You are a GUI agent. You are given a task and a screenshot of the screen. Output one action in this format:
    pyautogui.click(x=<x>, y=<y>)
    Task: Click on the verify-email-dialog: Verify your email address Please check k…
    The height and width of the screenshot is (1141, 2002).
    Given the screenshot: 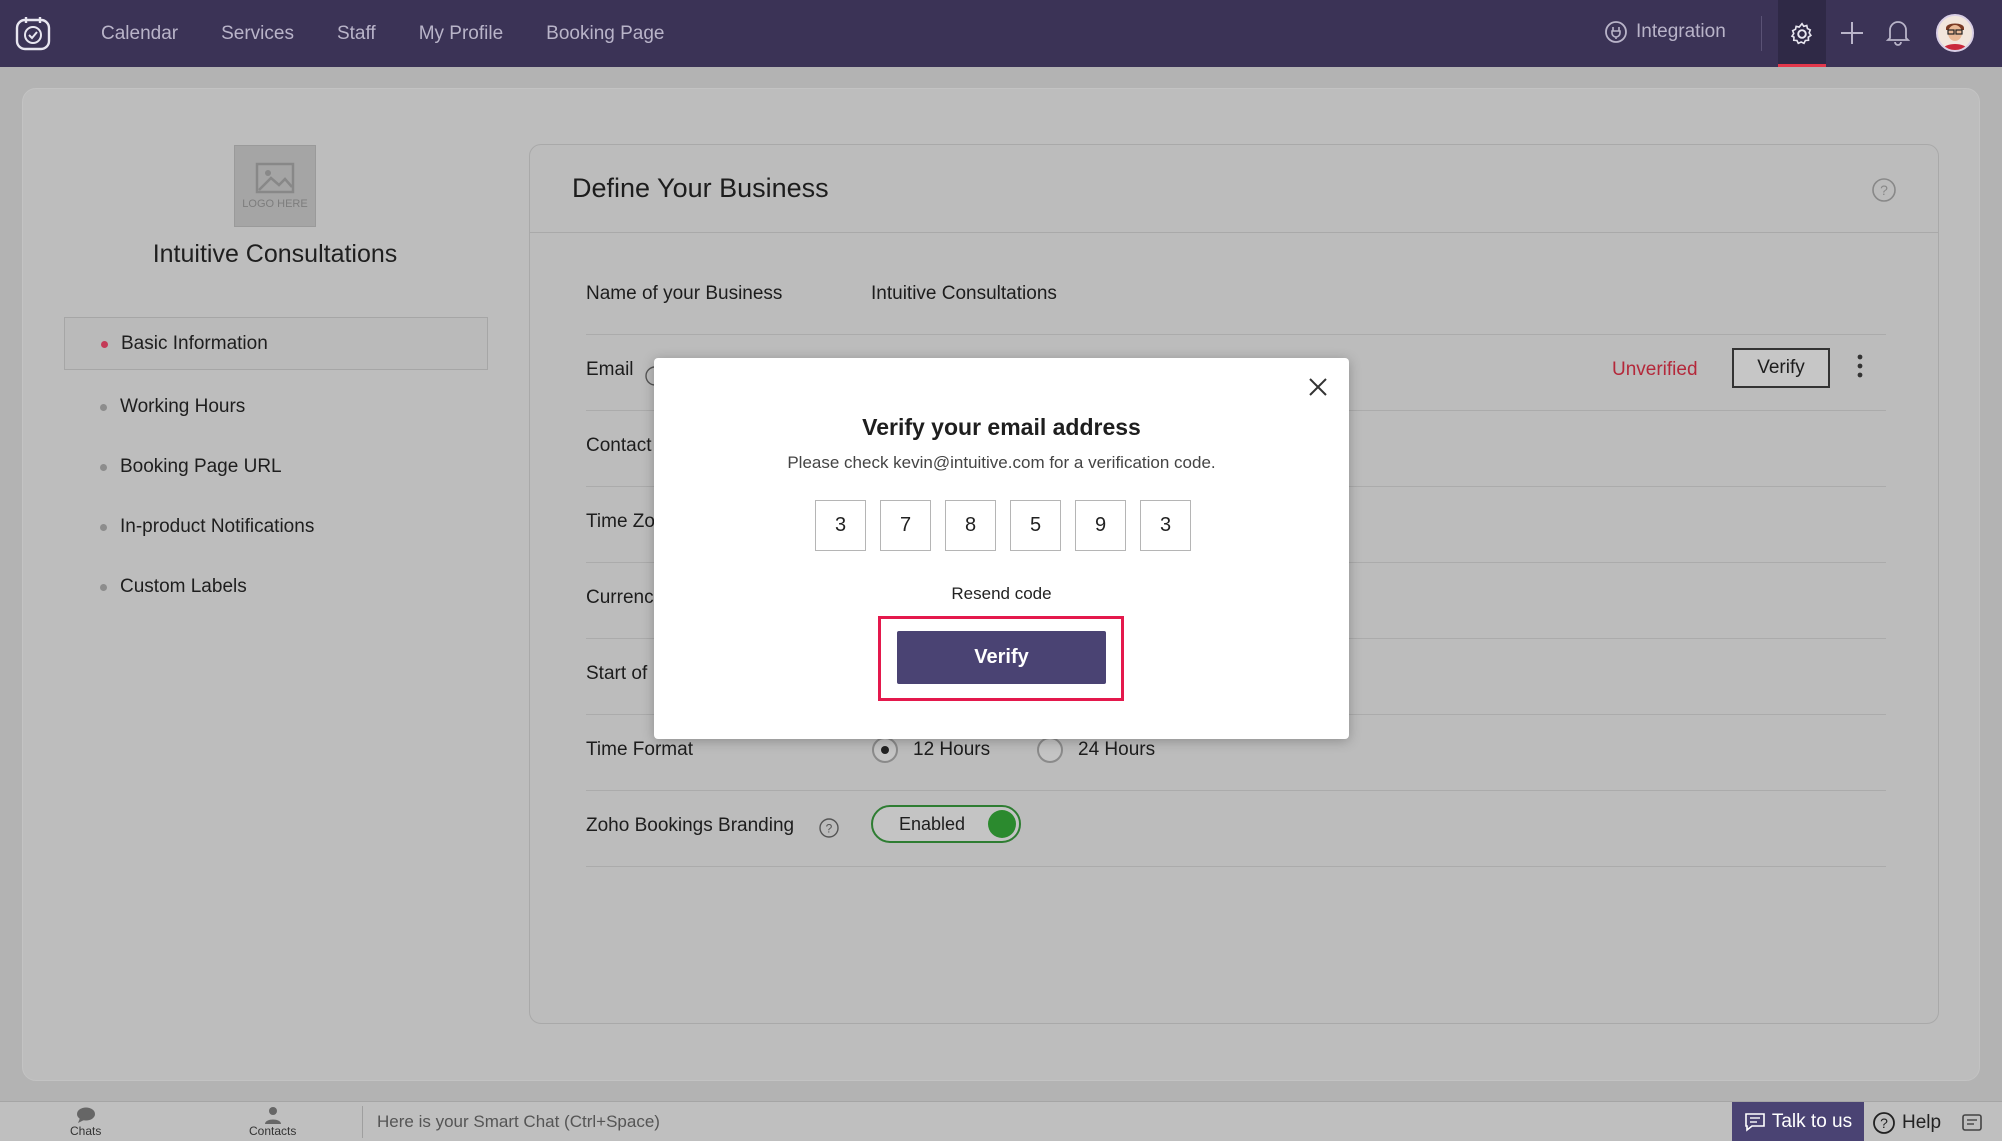 What is the action you would take?
    pyautogui.click(x=1001, y=548)
    